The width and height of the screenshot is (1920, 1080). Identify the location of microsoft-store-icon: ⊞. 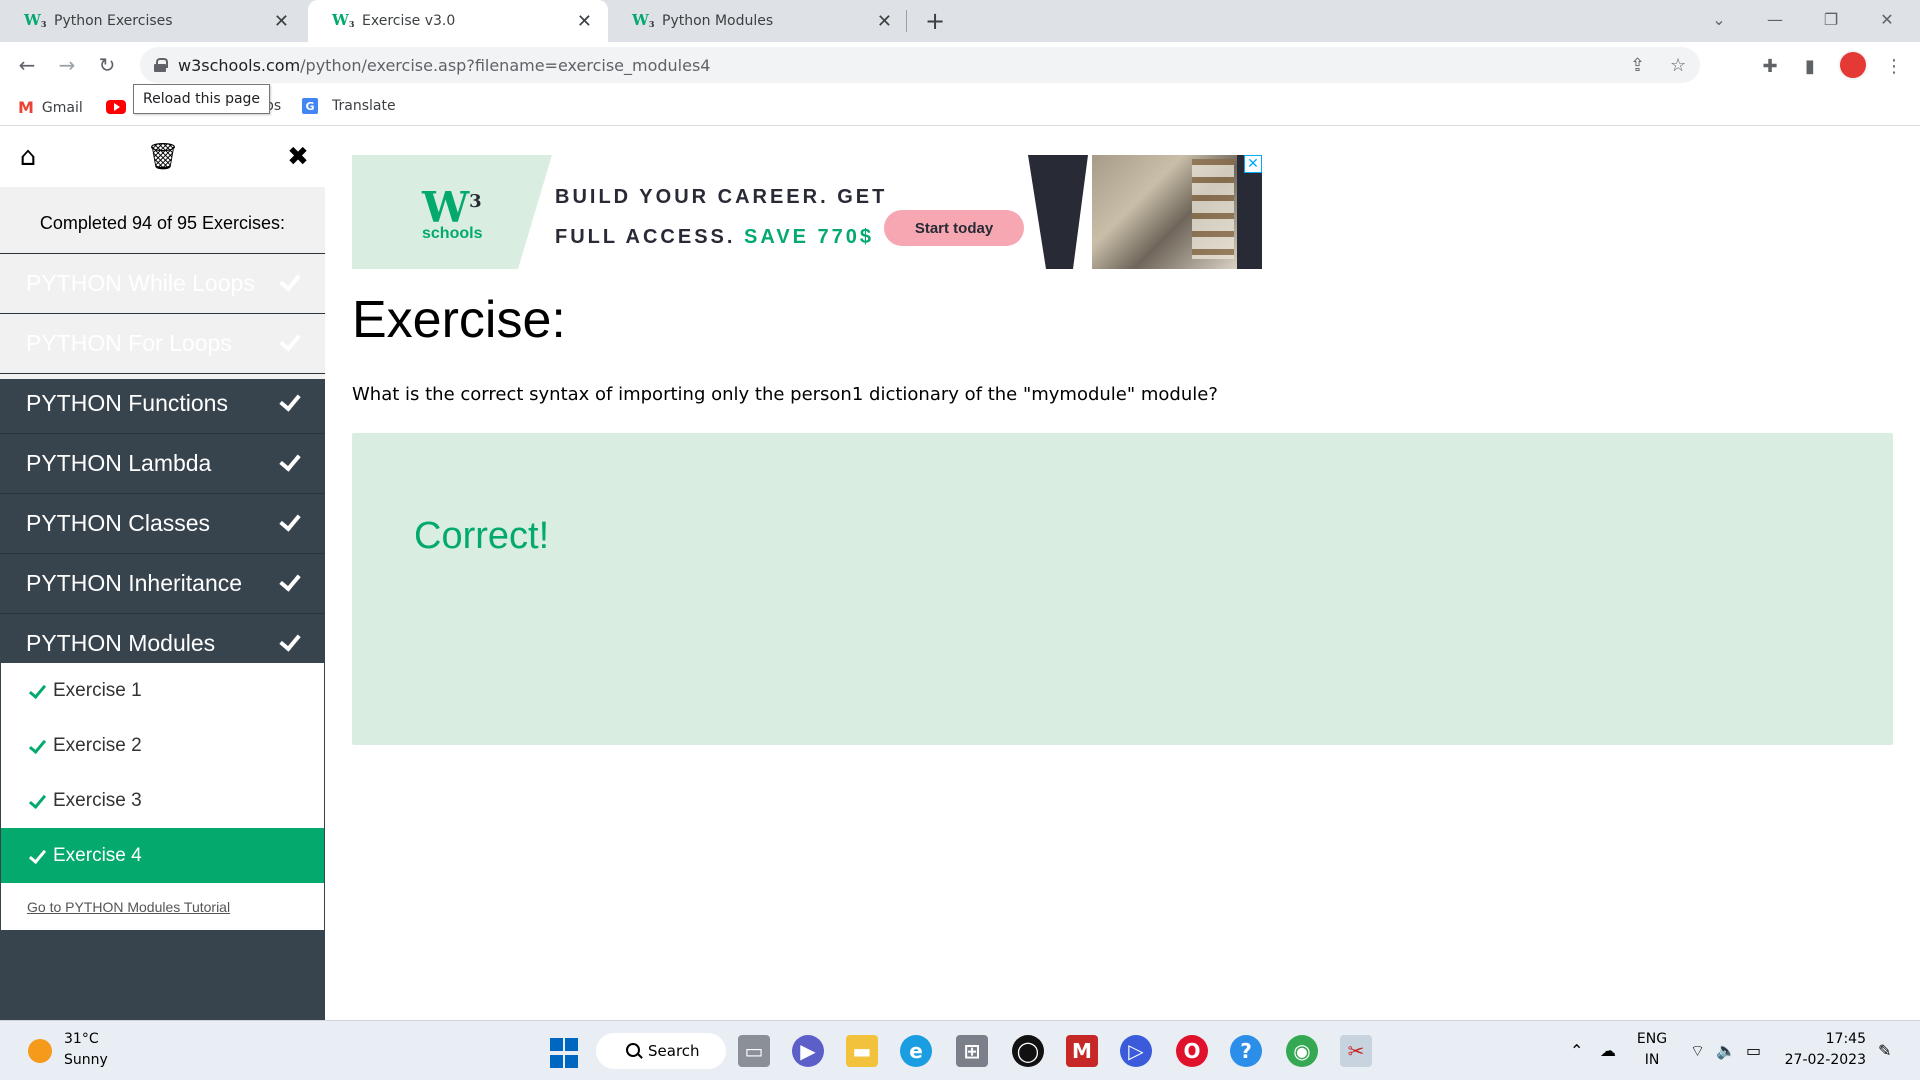
(972, 1051).